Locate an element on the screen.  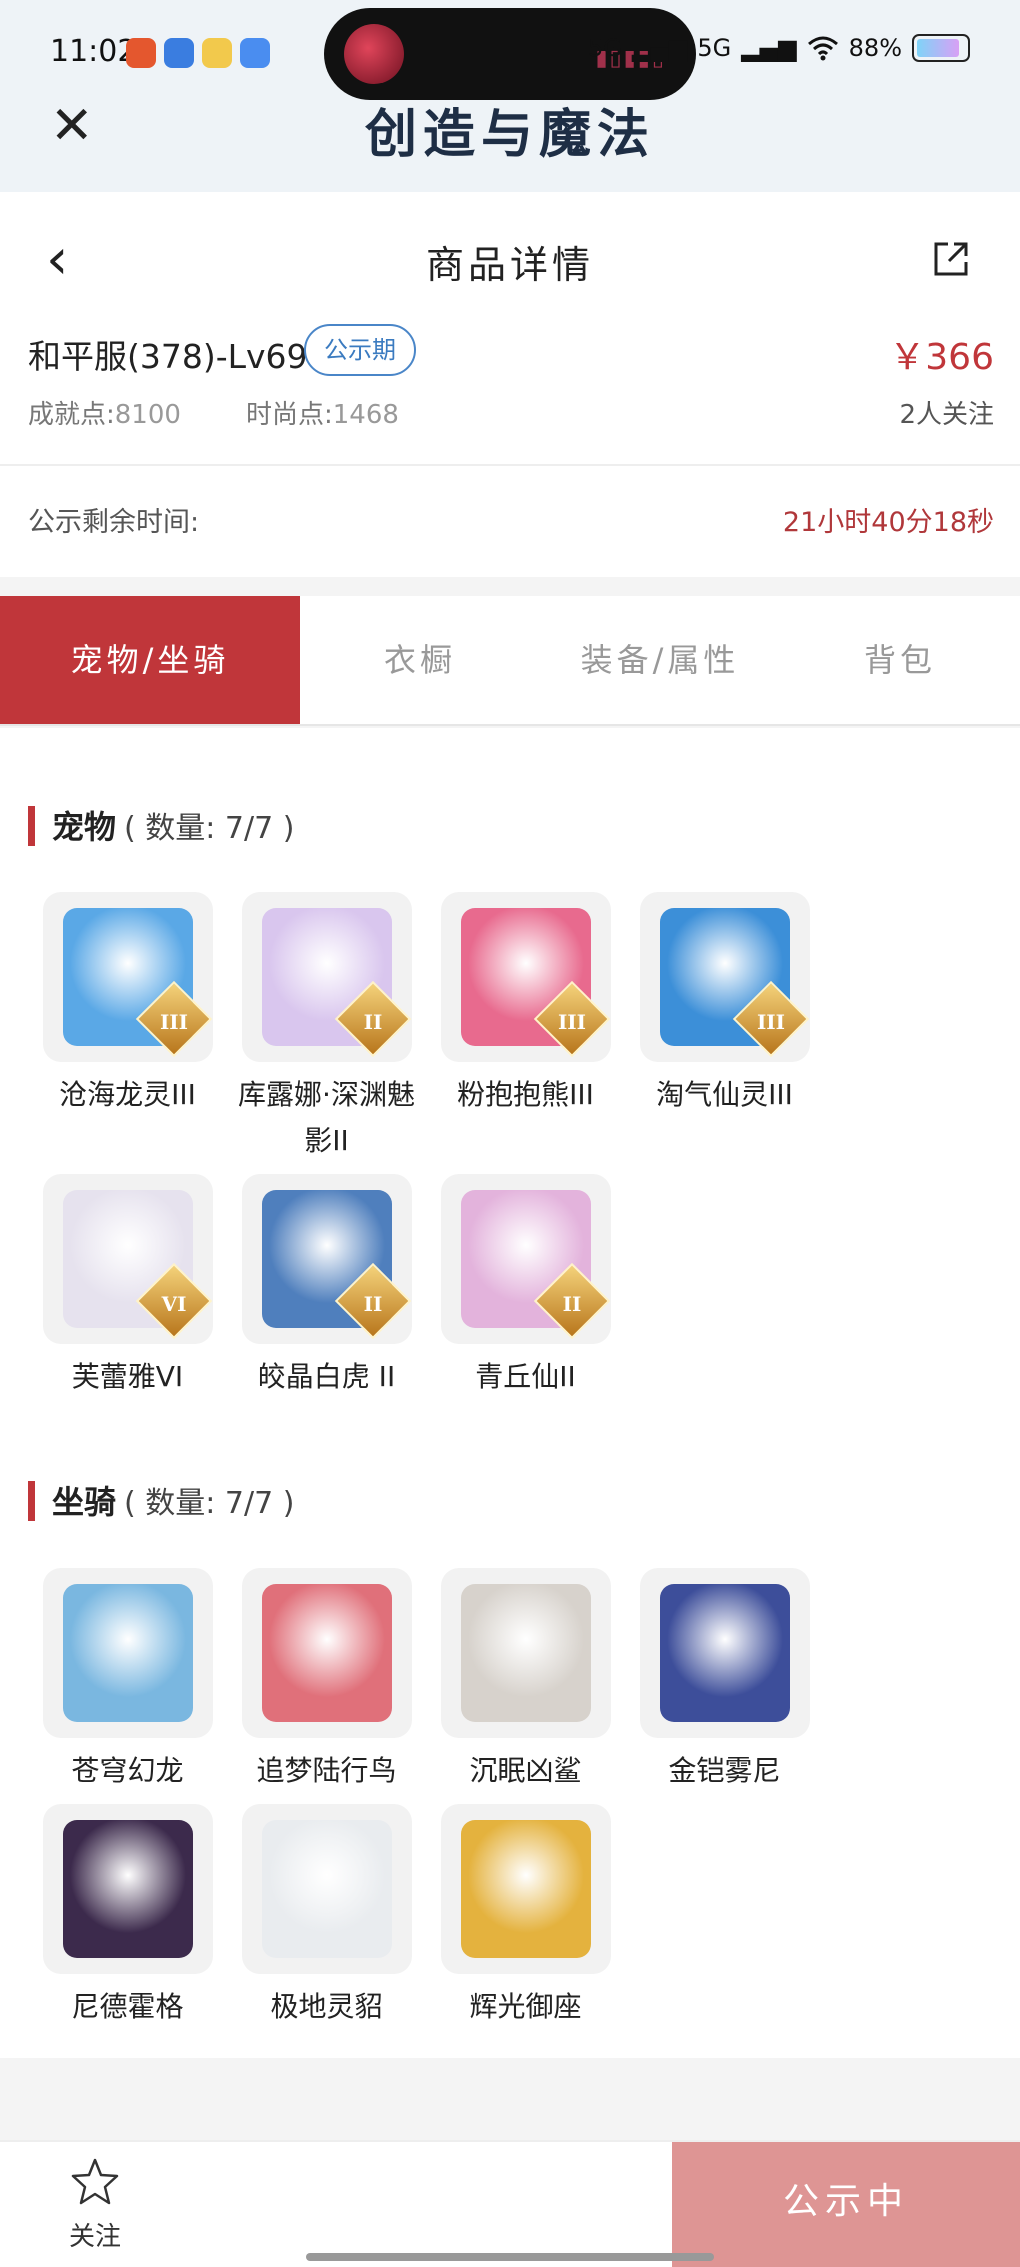
status-time: 11:02 is located at coordinates (93, 51).